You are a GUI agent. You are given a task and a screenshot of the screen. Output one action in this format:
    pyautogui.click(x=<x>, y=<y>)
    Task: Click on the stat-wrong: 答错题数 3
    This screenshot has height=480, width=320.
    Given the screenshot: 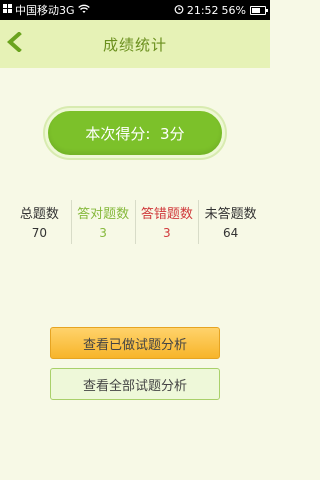 What is the action you would take?
    pyautogui.click(x=166, y=222)
    